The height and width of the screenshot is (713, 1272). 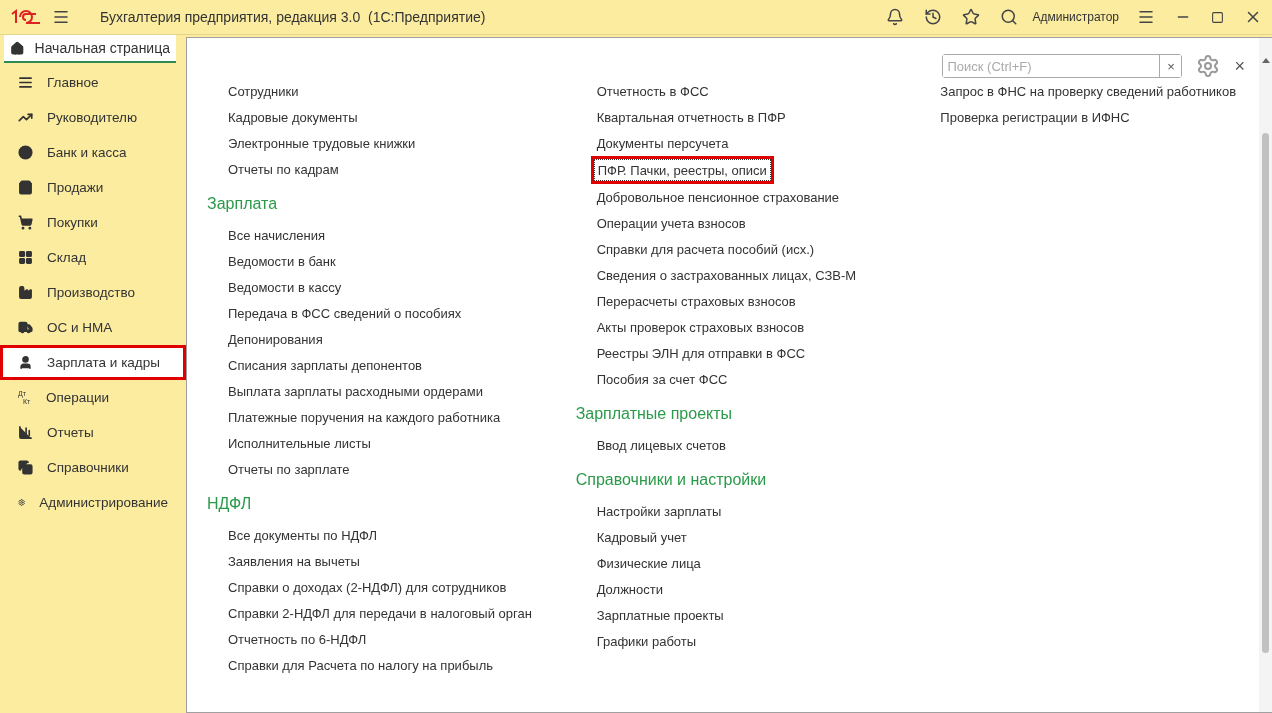 I want to click on maximize-icon, so click(x=1217, y=17).